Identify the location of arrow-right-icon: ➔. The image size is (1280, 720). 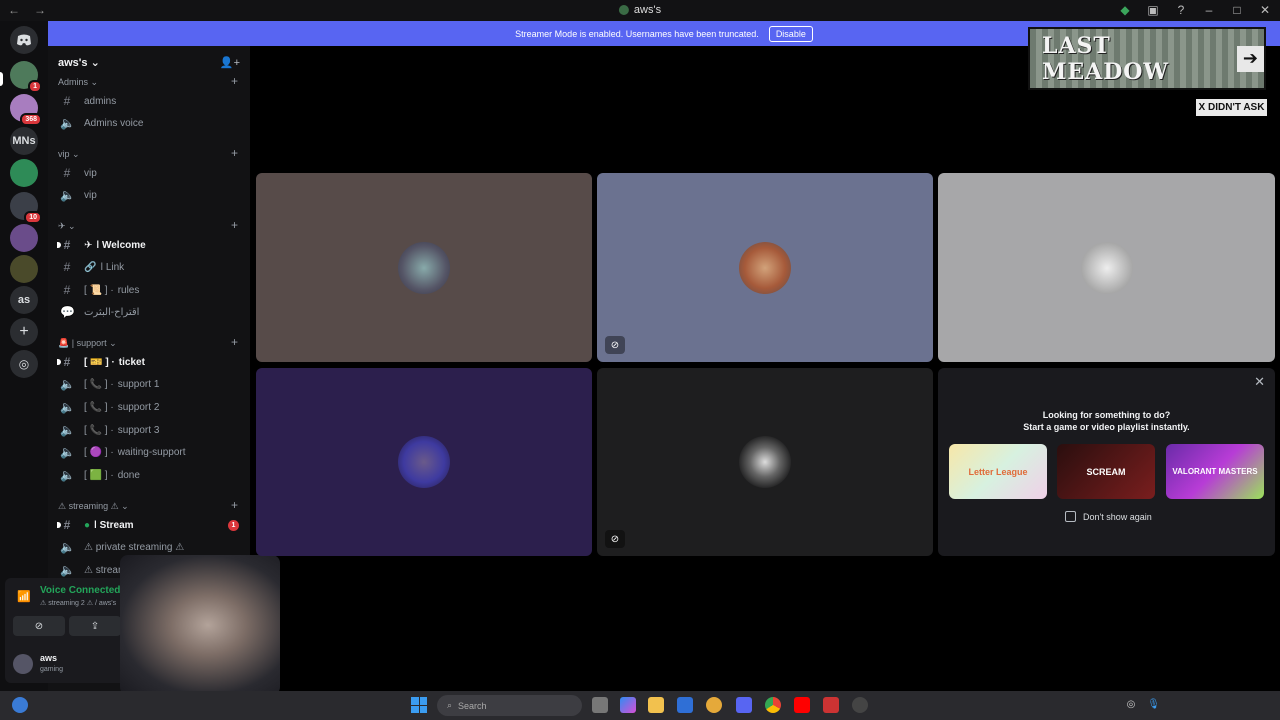
(1250, 58).